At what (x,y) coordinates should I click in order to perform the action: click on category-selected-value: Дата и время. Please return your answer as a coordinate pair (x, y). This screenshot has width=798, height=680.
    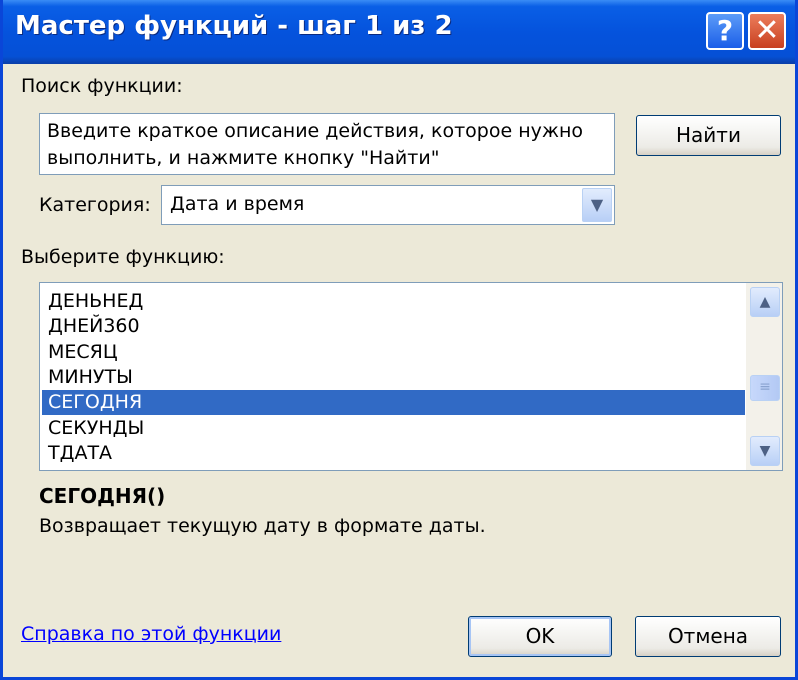
    Looking at the image, I should click on (237, 204).